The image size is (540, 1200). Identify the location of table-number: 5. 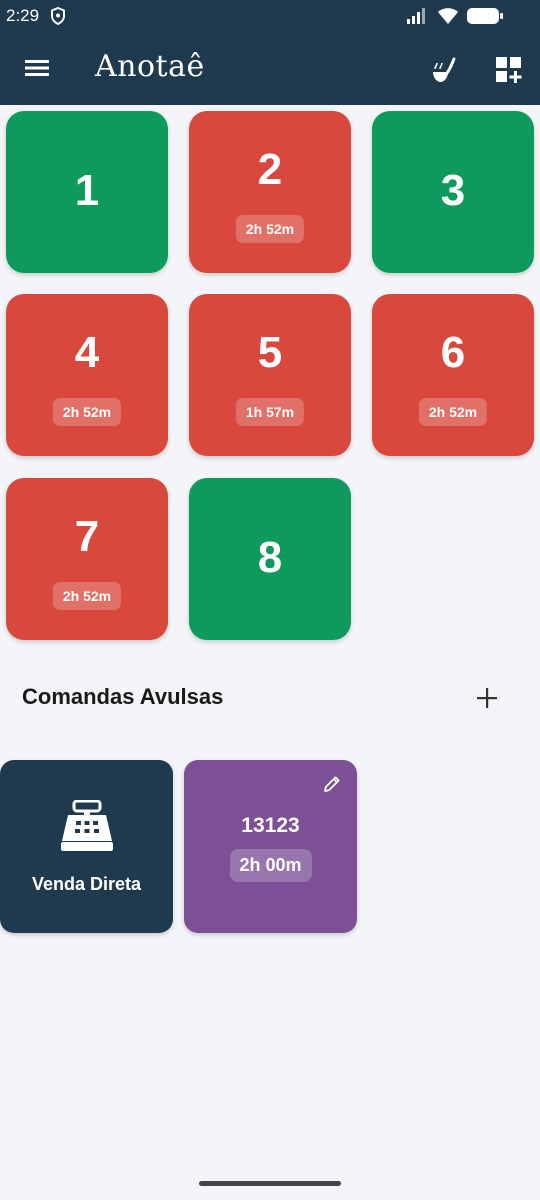
(270, 352).